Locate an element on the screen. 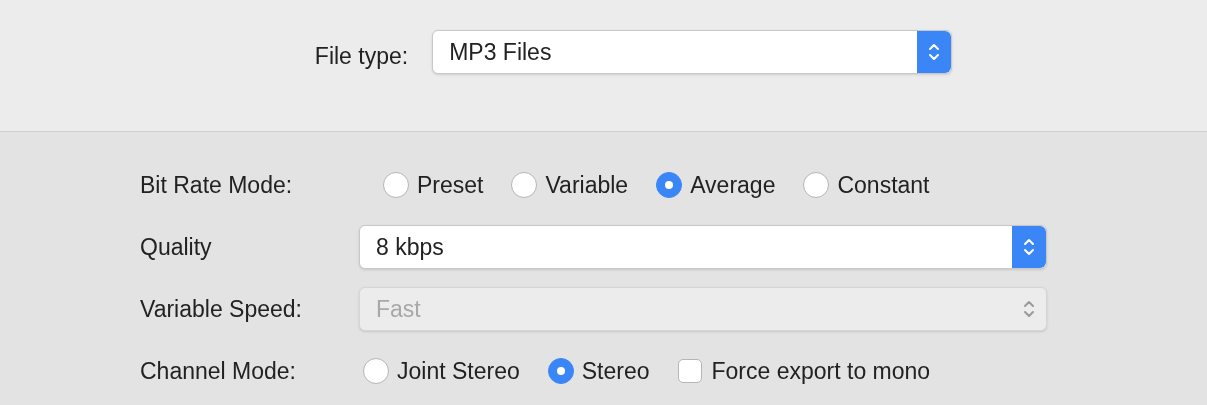 Image resolution: width=1207 pixels, height=405 pixels. option-label: Bit Rate Mode: is located at coordinates (217, 185).